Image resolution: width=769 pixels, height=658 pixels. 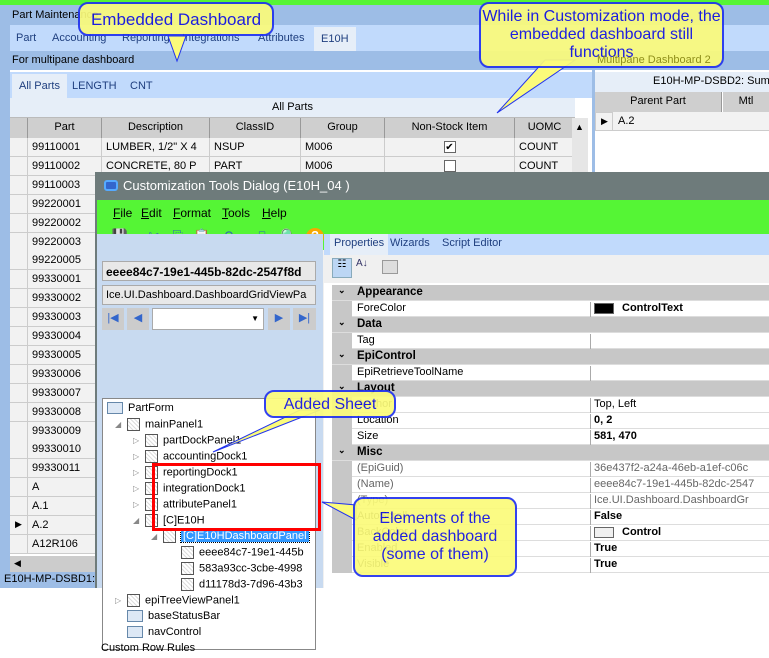 I want to click on node-label: baseStatusBar, so click(x=184, y=616).